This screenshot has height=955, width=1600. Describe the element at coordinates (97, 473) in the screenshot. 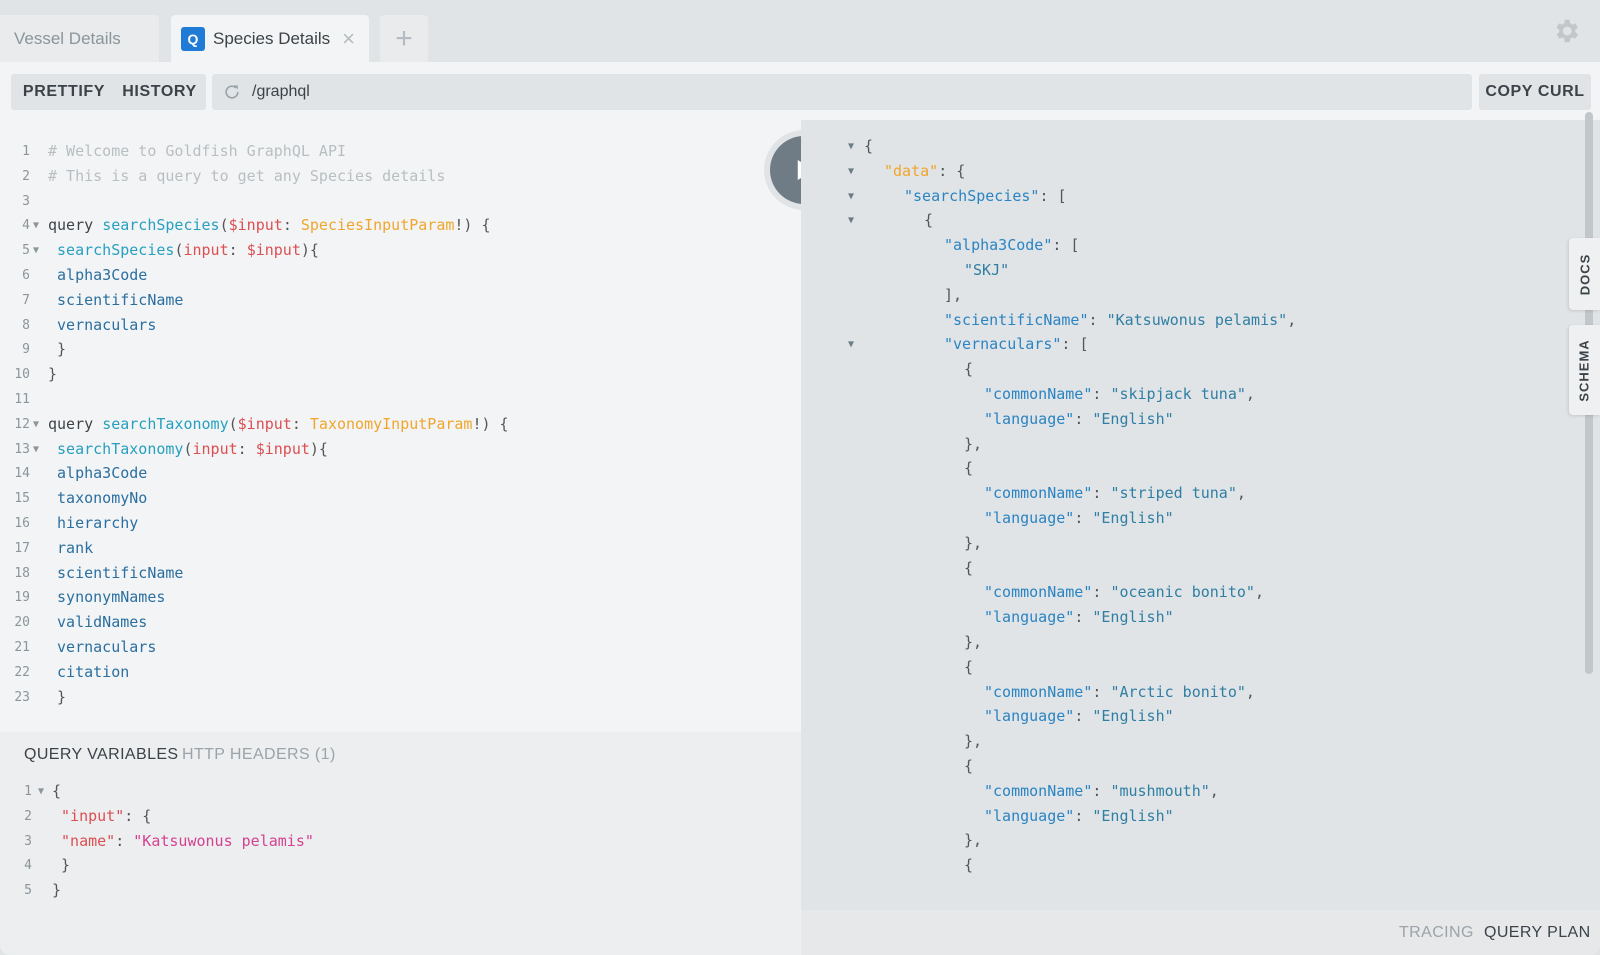

I see `code-text: alpha3Code` at that location.